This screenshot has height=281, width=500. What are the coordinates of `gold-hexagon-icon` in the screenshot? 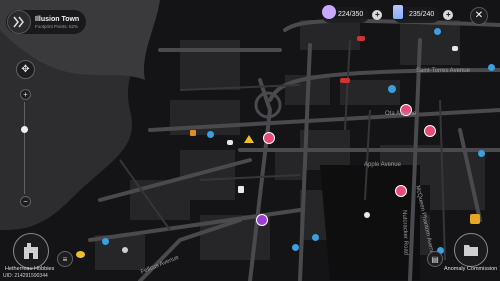 It's located at (475, 219).